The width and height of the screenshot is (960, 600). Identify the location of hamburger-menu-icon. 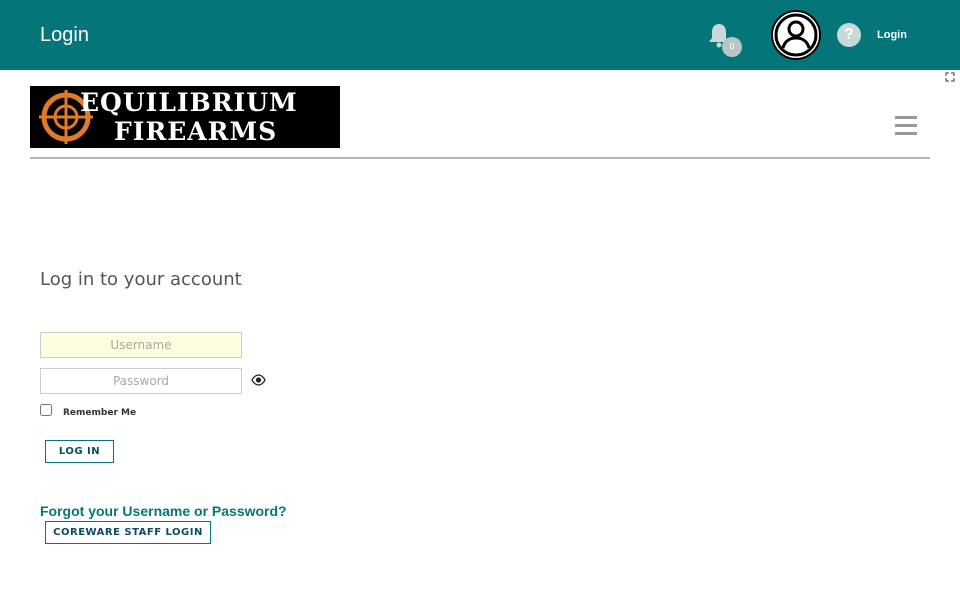
(906, 125).